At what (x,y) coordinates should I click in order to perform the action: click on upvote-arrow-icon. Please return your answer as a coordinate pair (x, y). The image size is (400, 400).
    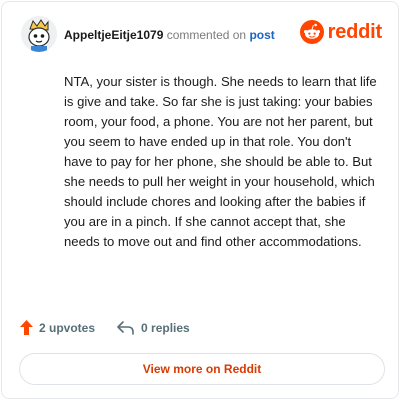
    Looking at the image, I should click on (26, 327).